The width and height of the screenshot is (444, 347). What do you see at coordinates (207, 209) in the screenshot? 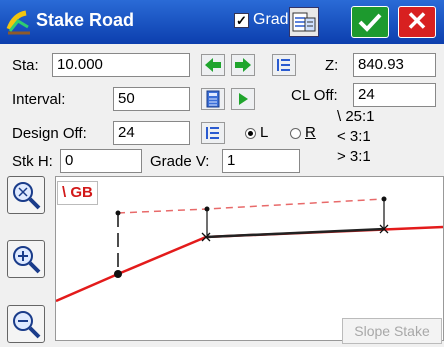
I see `design-point-mid` at bounding box center [207, 209].